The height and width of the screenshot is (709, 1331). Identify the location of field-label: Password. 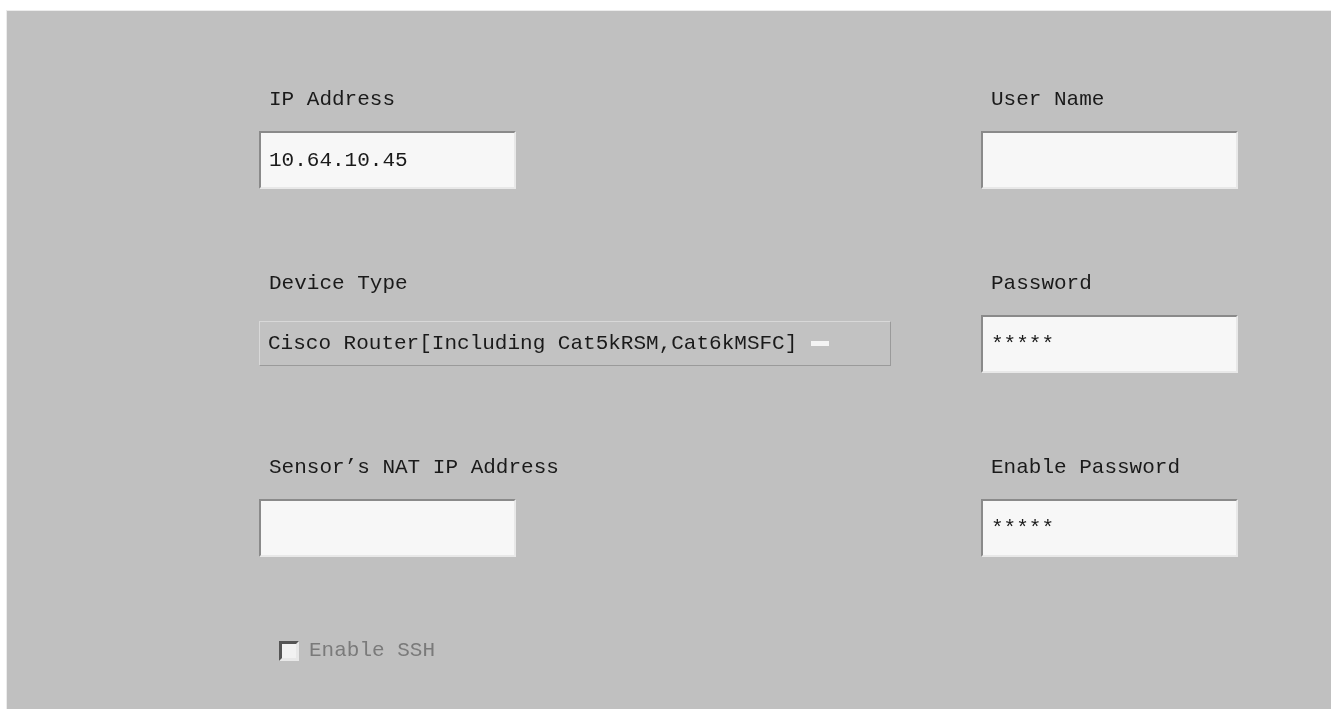
(1041, 284).